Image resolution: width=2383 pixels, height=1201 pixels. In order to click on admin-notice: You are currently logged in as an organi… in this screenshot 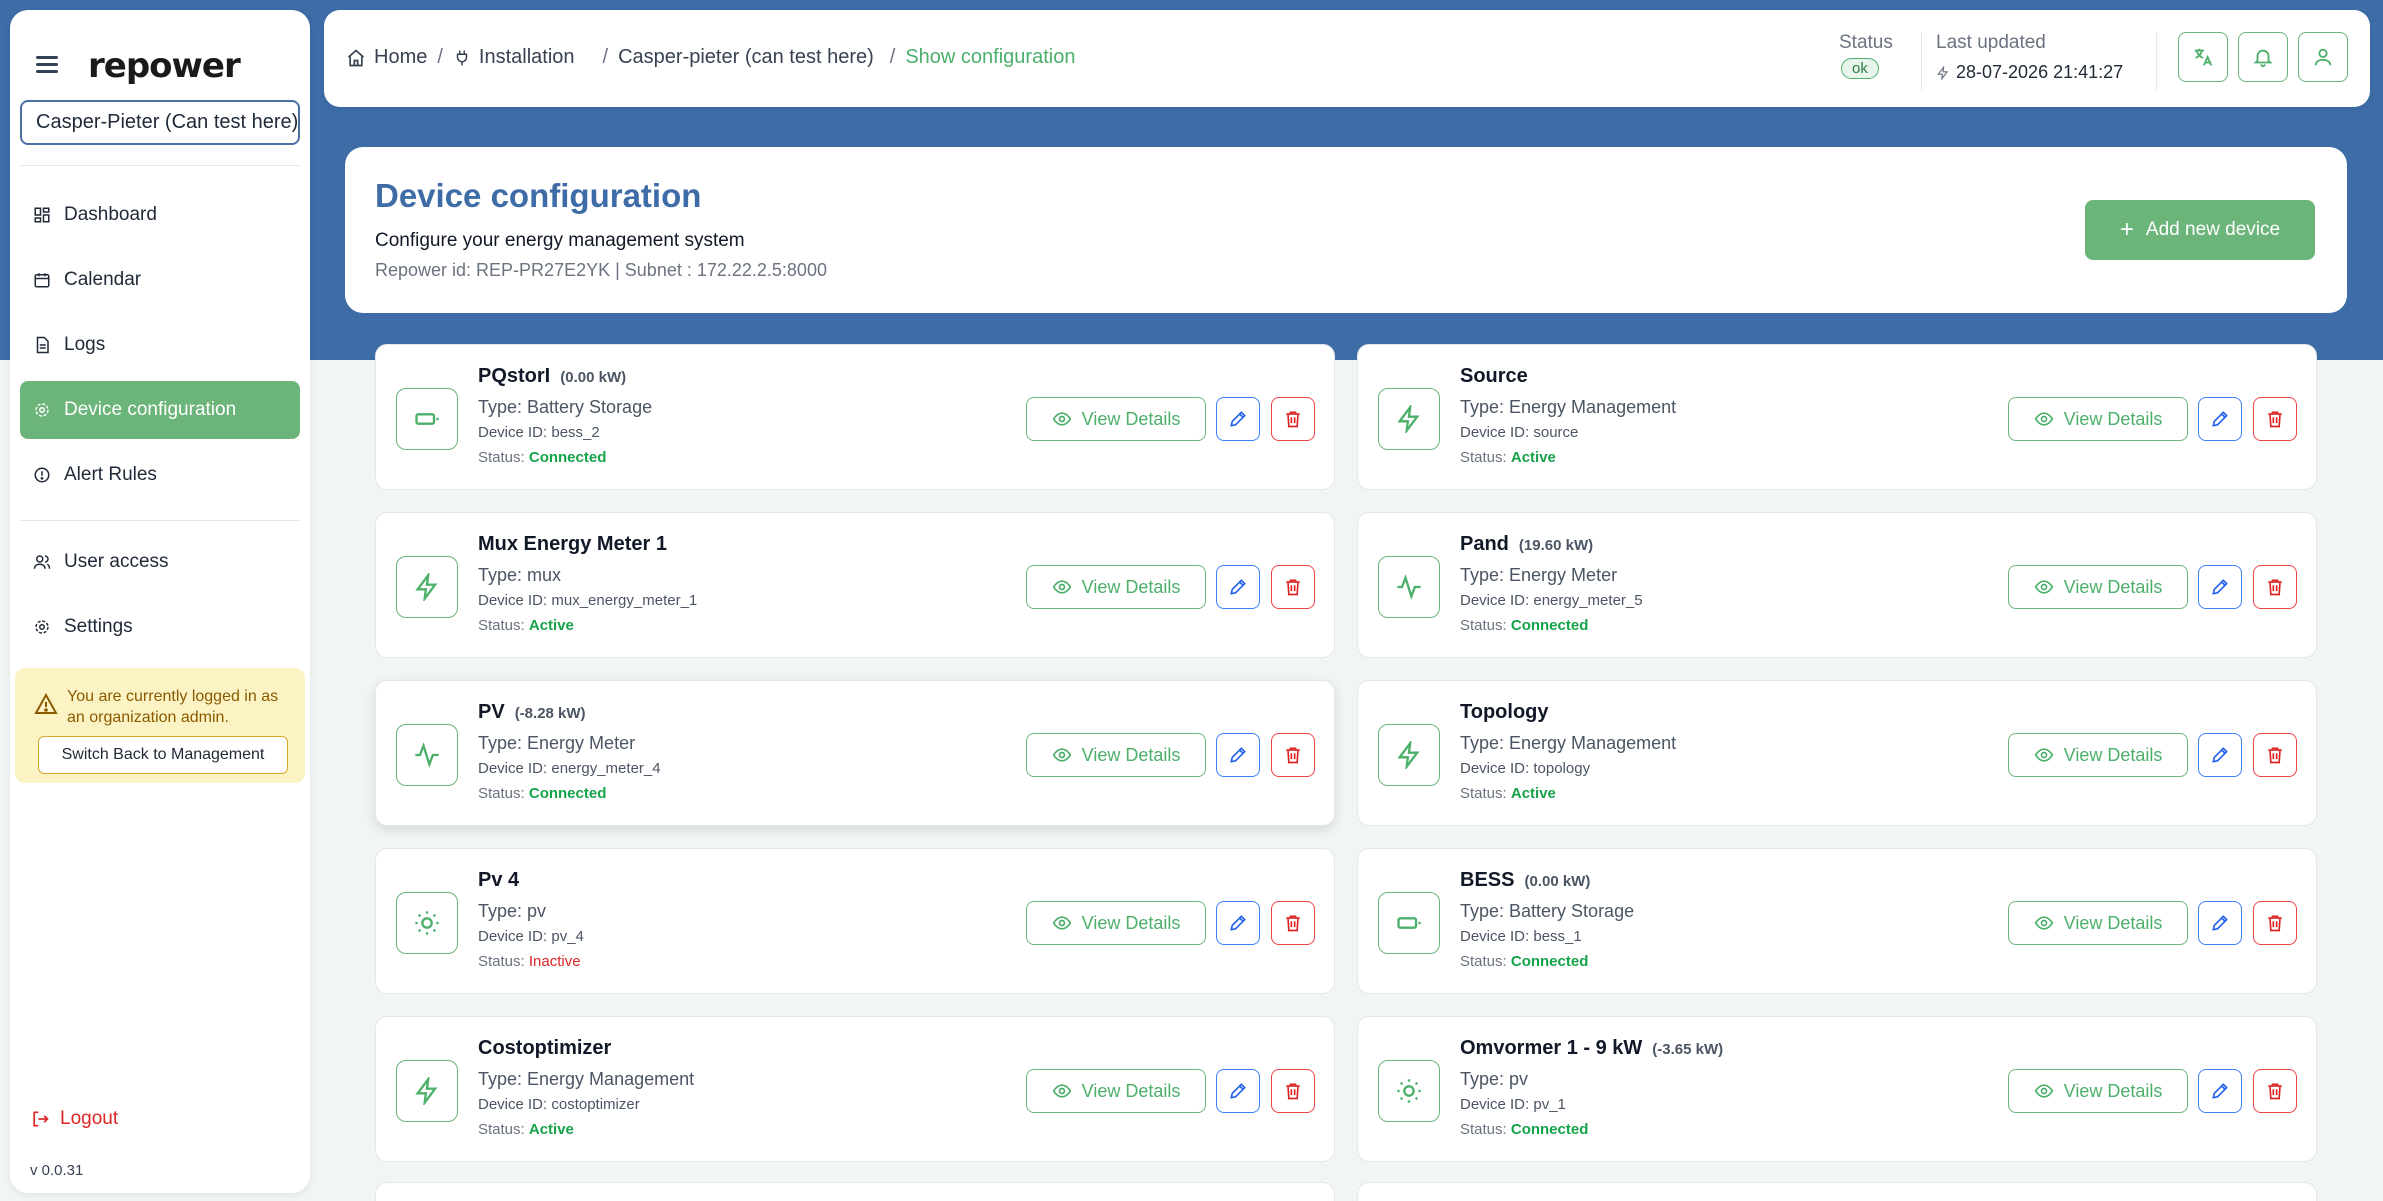, I will do `click(160, 725)`.